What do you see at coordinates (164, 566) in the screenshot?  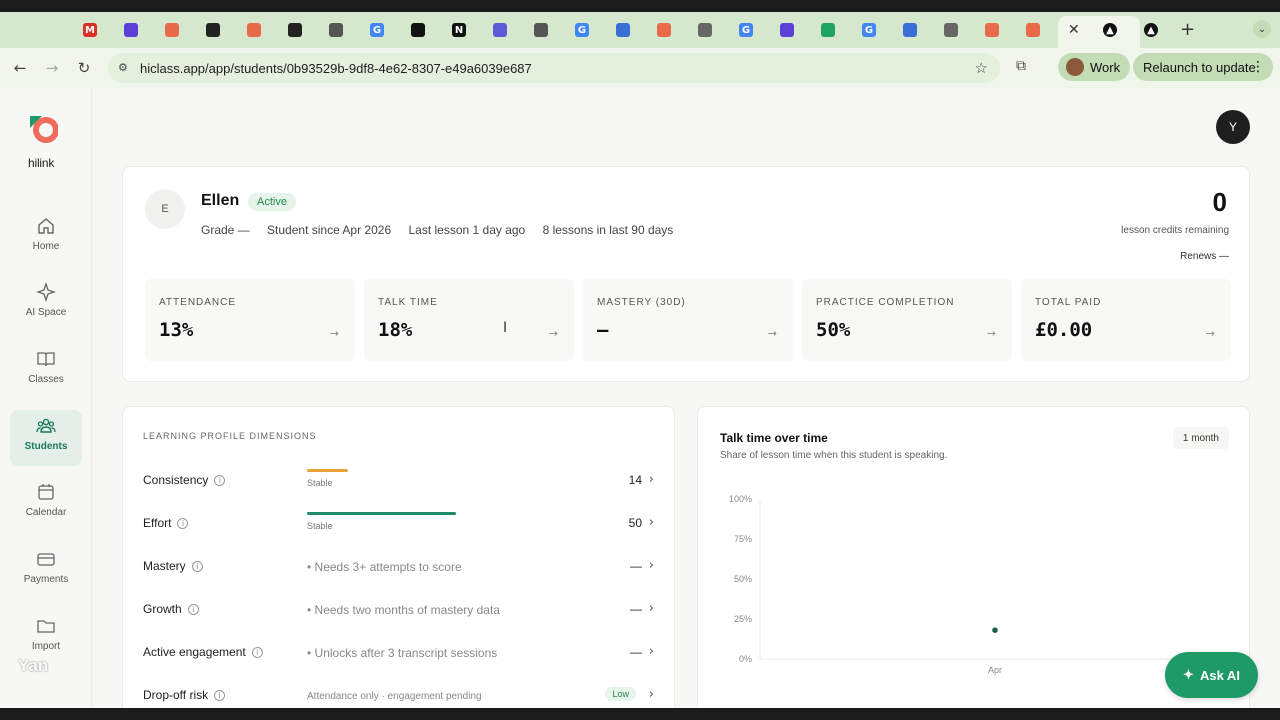 I see `dimension-label: Mastery` at bounding box center [164, 566].